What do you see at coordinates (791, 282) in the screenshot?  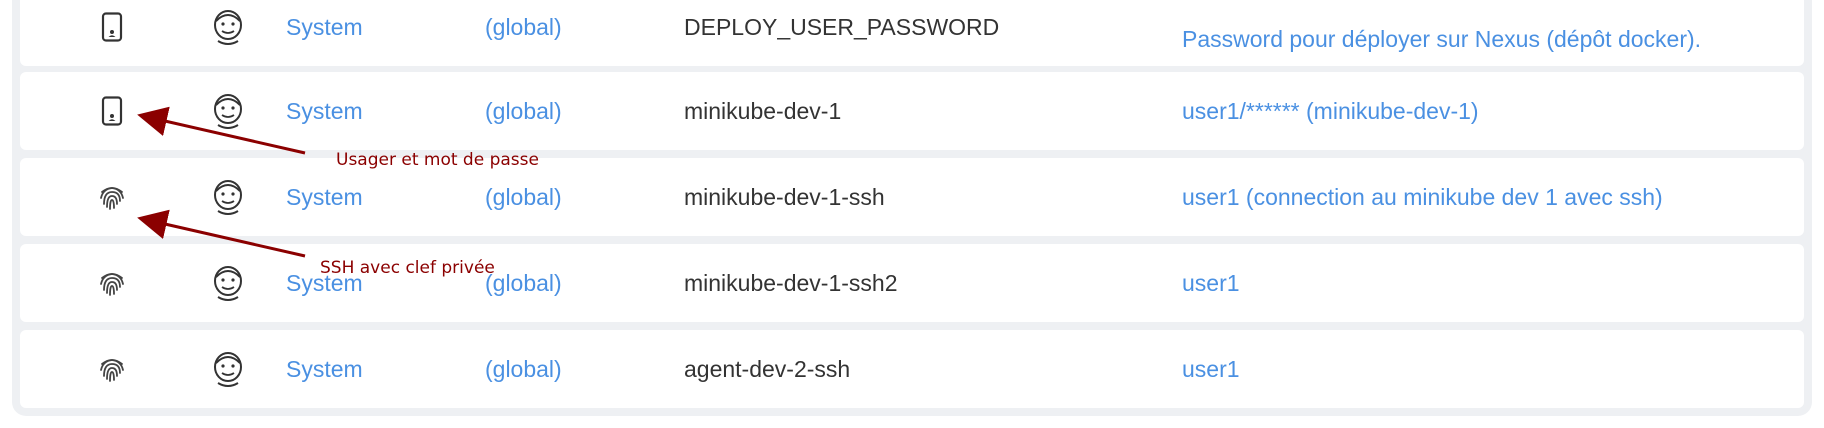 I see `credential-id: minikube-dev-1-ssh2` at bounding box center [791, 282].